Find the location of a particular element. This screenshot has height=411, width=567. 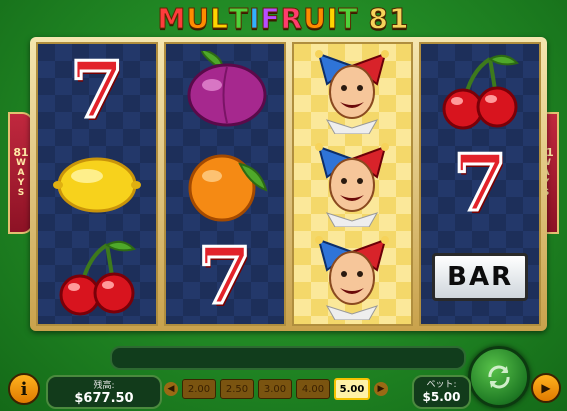

logo-letter: F is located at coordinates (270, 19).